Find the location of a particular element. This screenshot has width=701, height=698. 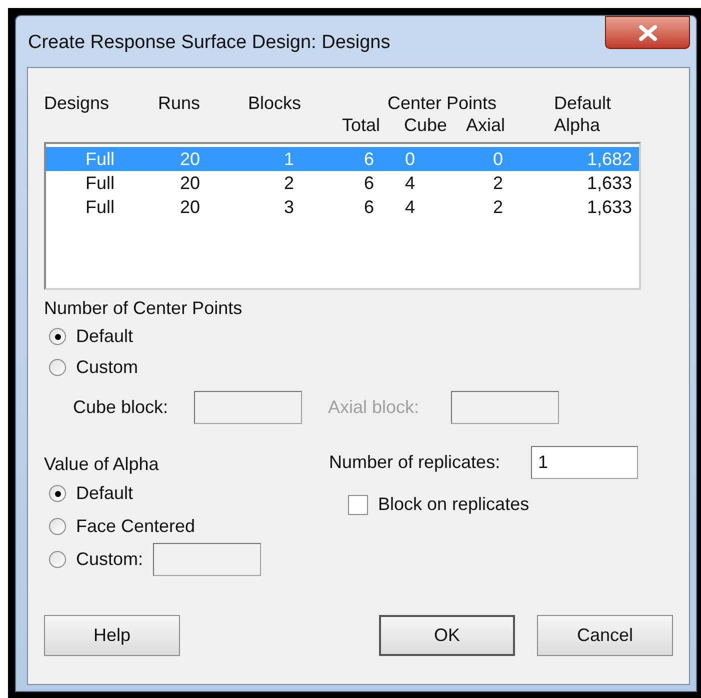

design-row: Full 20 2 6 4 2 1,633 is located at coordinates (342, 183).